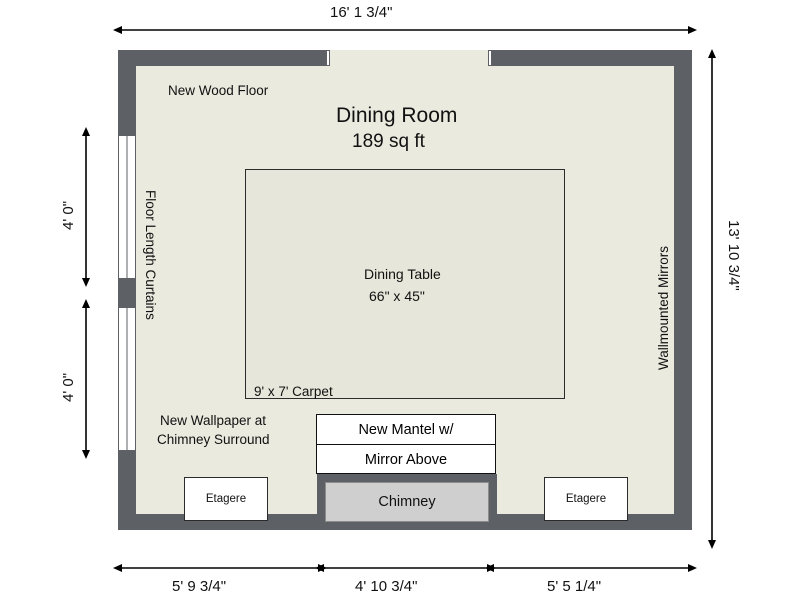 Image resolution: width=800 pixels, height=600 pixels. What do you see at coordinates (406, 430) in the screenshot?
I see `mantel-label-line1: New Mantel w/` at bounding box center [406, 430].